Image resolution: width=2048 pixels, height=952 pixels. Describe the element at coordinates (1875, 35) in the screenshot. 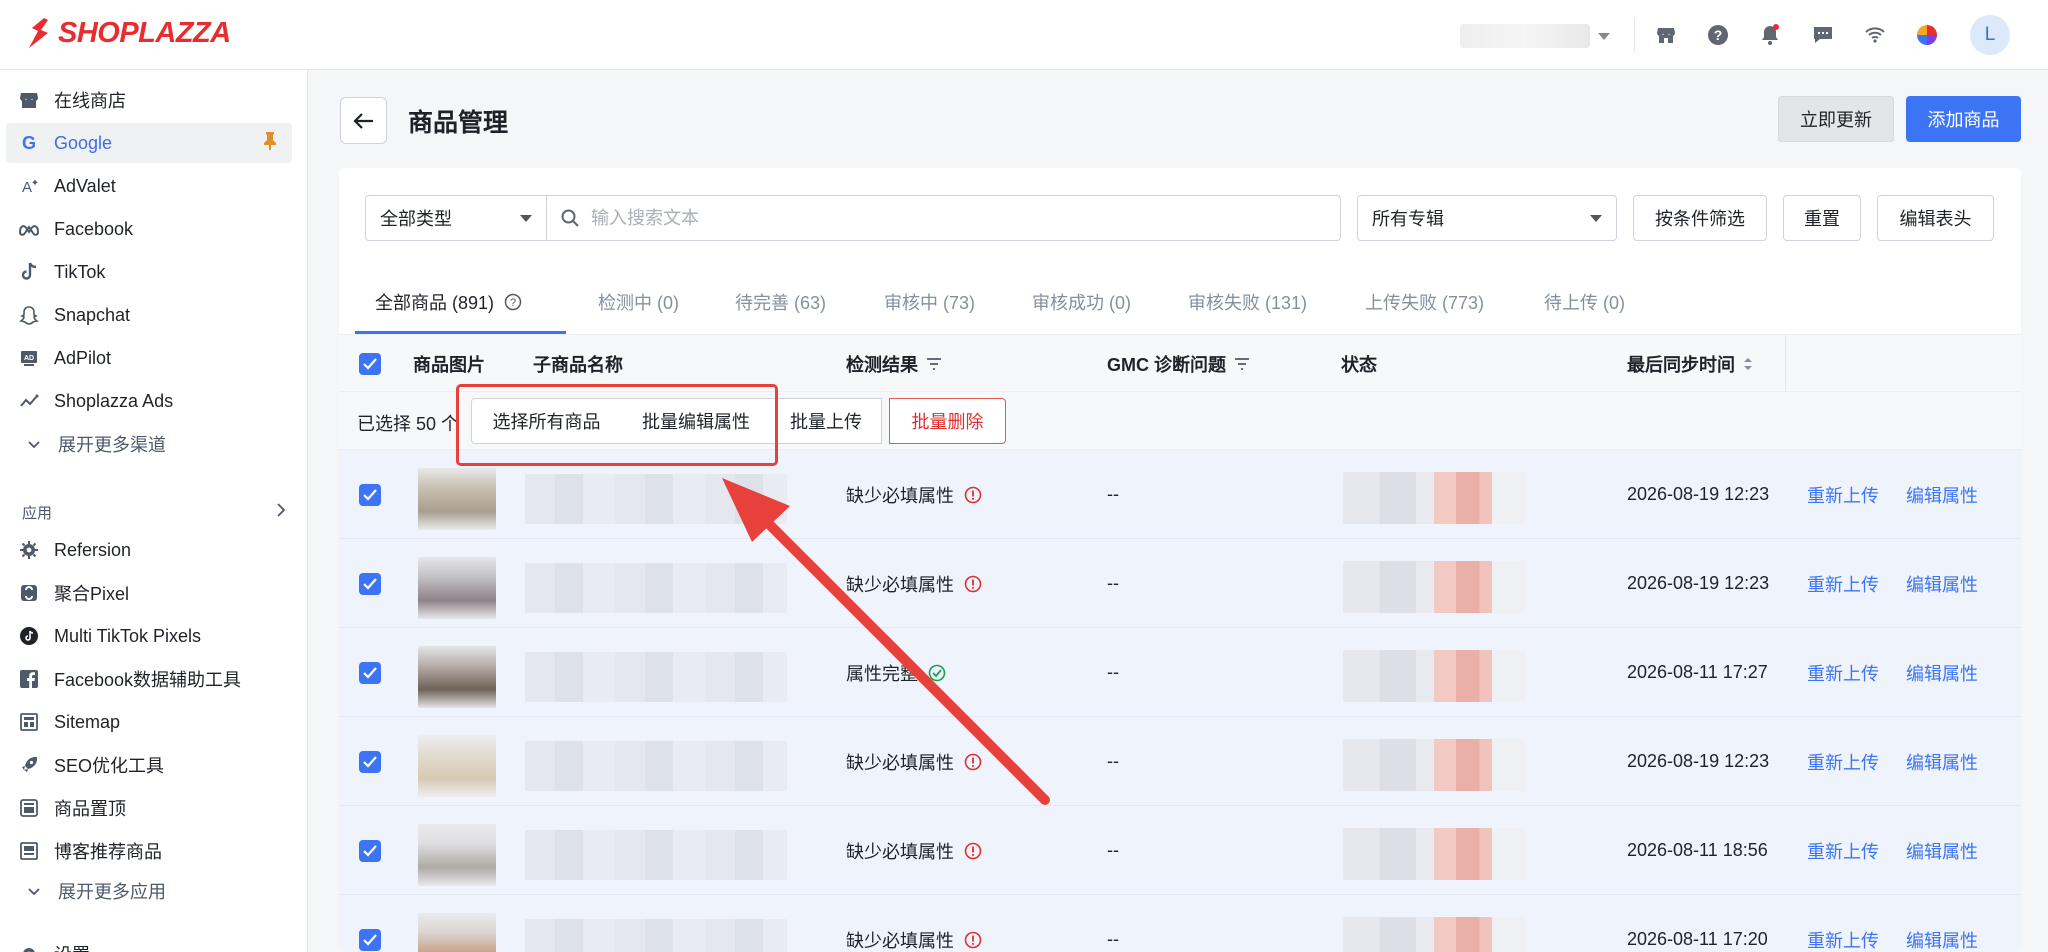

I see `wifi-icon` at that location.